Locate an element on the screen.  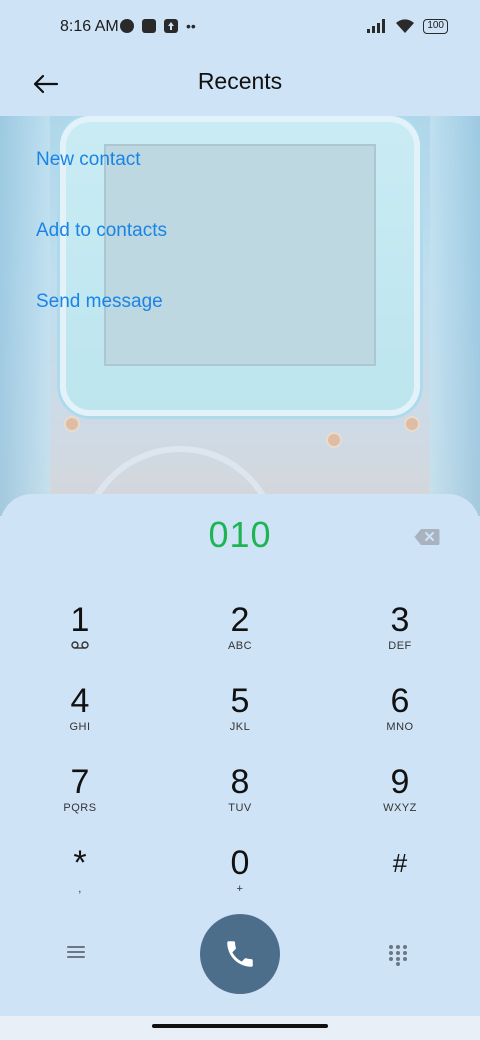
key-digit: 3 is located at coordinates (400, 620).